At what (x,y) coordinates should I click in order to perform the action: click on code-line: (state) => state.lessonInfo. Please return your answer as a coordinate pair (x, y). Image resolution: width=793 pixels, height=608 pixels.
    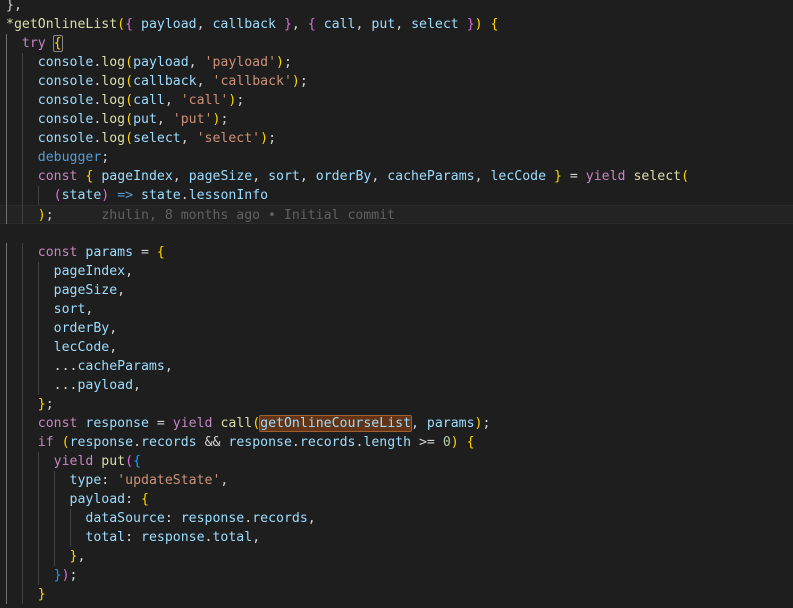
    Looking at the image, I should click on (396, 195).